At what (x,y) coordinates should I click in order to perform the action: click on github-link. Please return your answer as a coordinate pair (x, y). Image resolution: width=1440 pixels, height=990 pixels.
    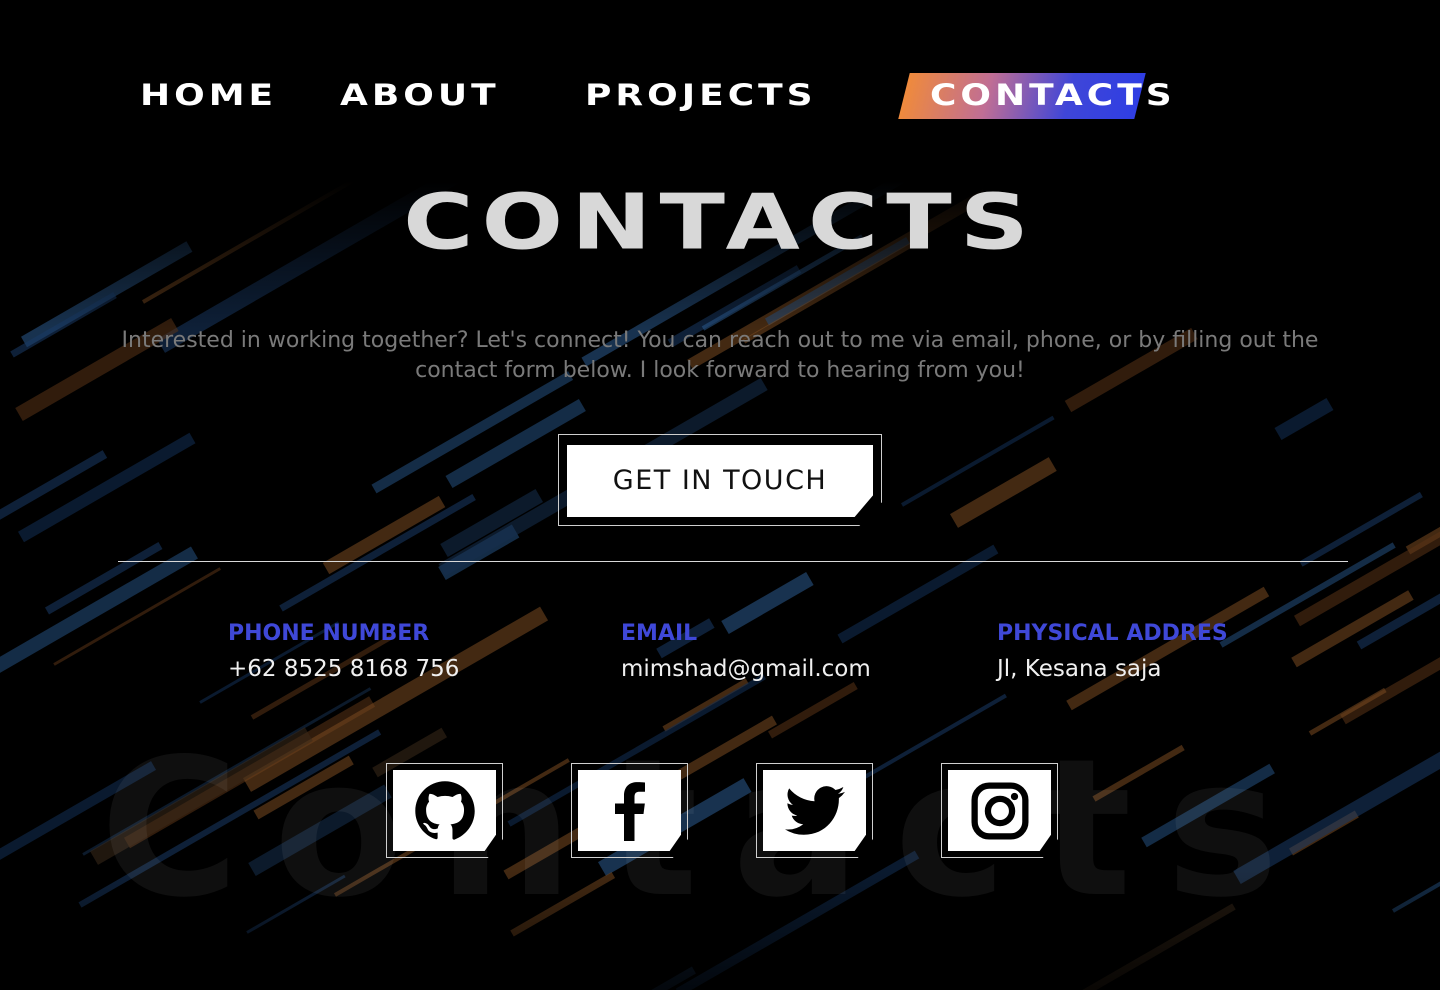
    Looking at the image, I should click on (444, 810).